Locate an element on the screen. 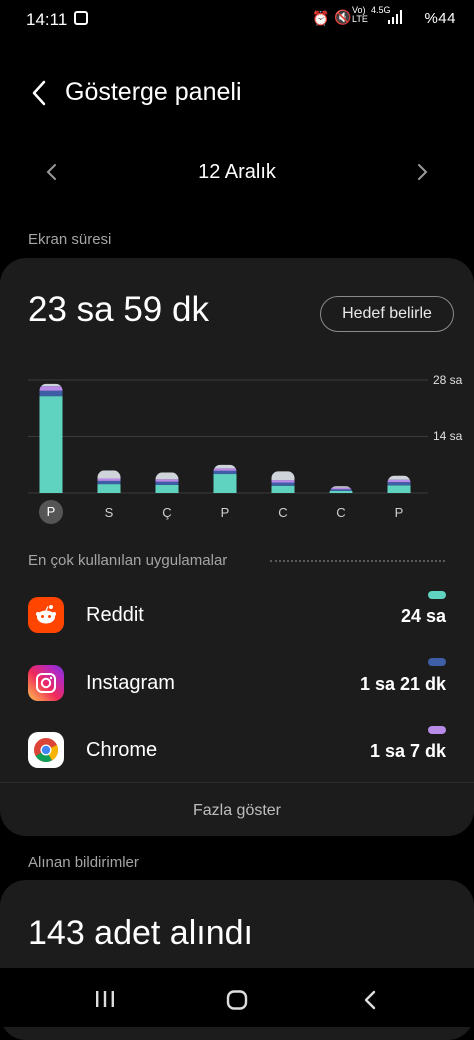 The width and height of the screenshot is (474, 1040). reddit-icon is located at coordinates (46, 615).